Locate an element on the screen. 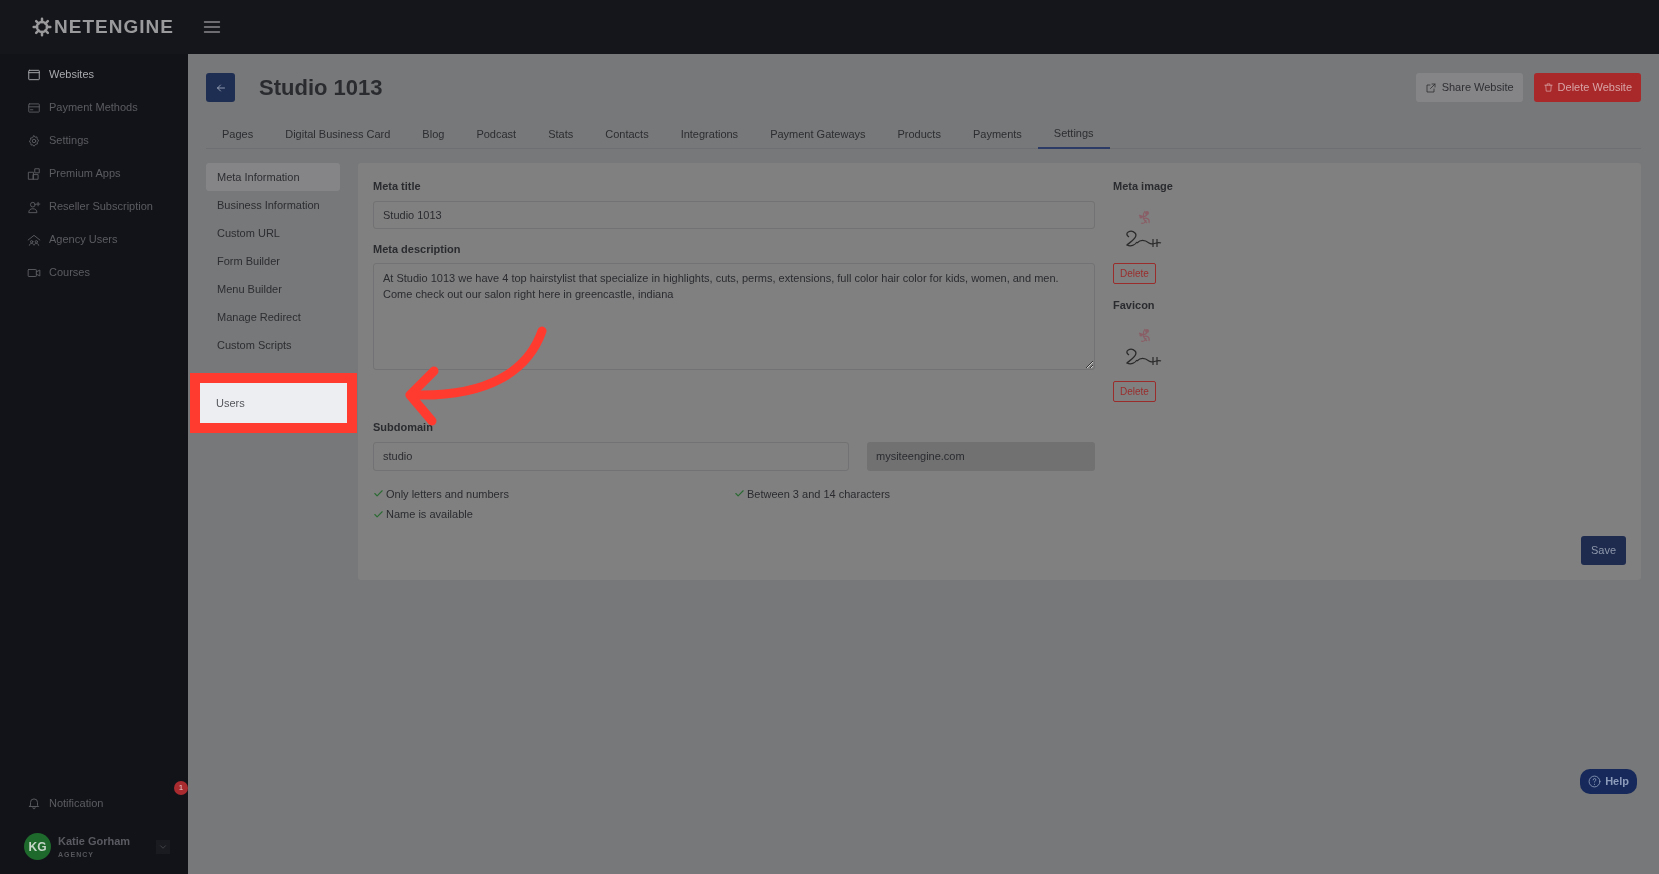 The image size is (1659, 874). sidebar-item: Courses is located at coordinates (94, 272).